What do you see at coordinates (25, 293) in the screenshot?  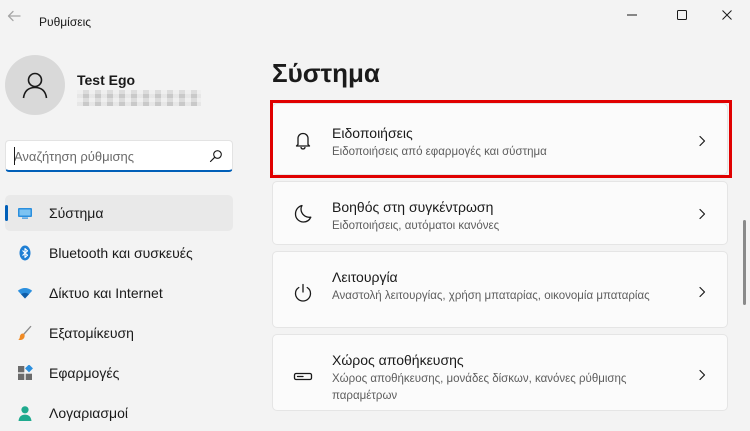 I see `wifi-icon` at bounding box center [25, 293].